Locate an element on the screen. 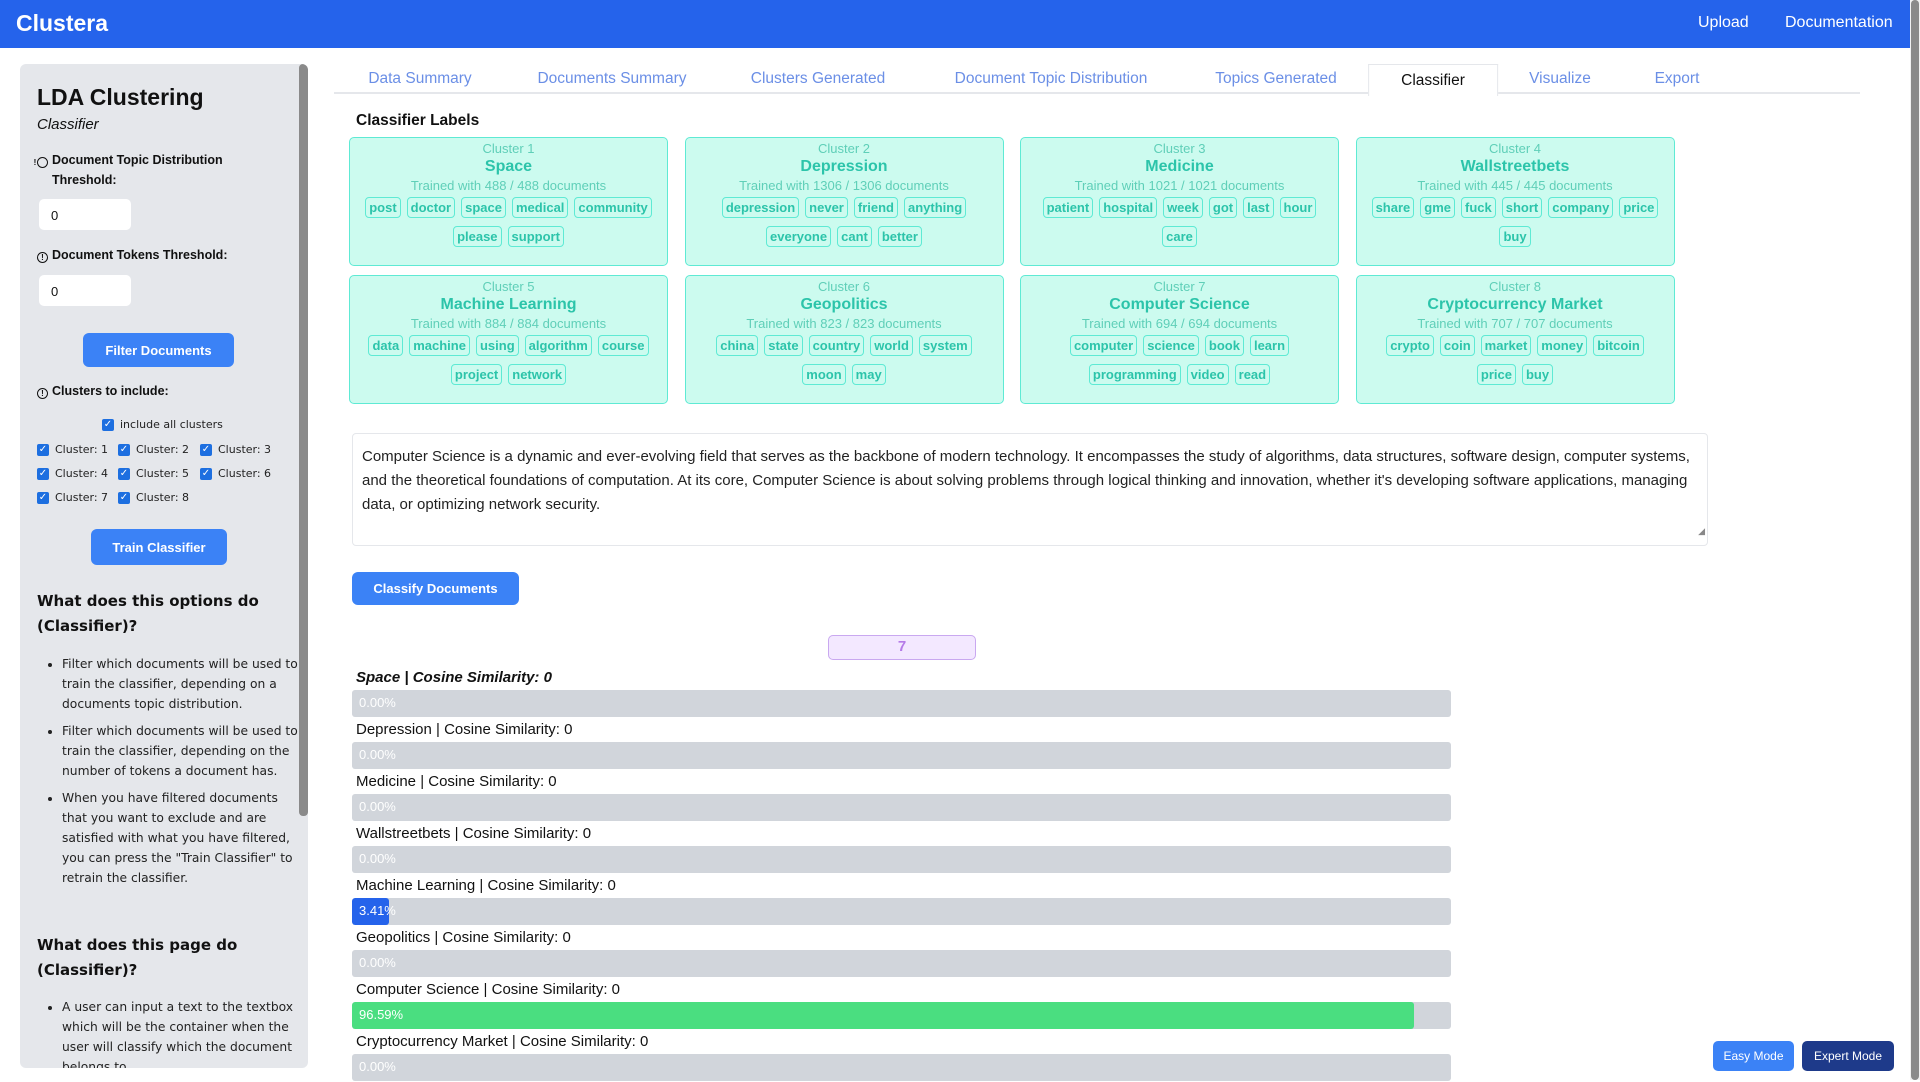 The width and height of the screenshot is (1920, 1082). result-item: Depression | Cosine Similarity: 0 0.00% is located at coordinates (901, 744).